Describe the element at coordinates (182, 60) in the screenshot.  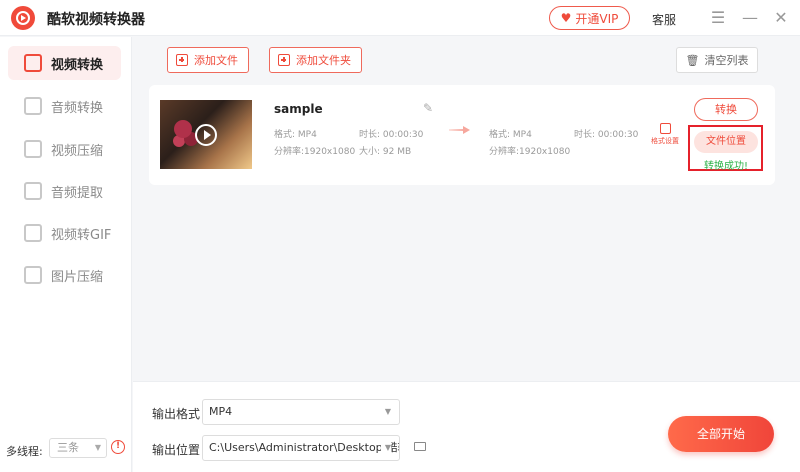
I see `plus-icon` at that location.